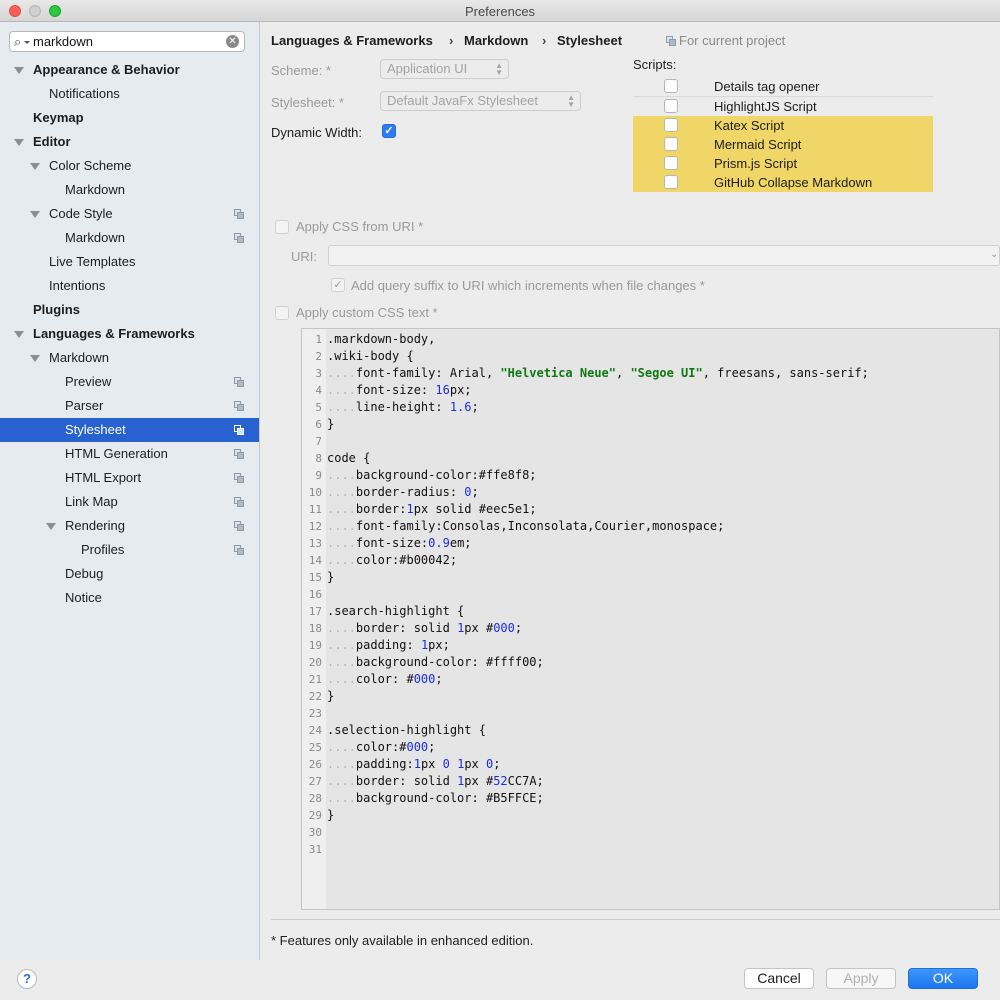 The height and width of the screenshot is (1000, 1000). What do you see at coordinates (129, 238) in the screenshot?
I see `sidebar-item-code-style-markdown: Markdown` at bounding box center [129, 238].